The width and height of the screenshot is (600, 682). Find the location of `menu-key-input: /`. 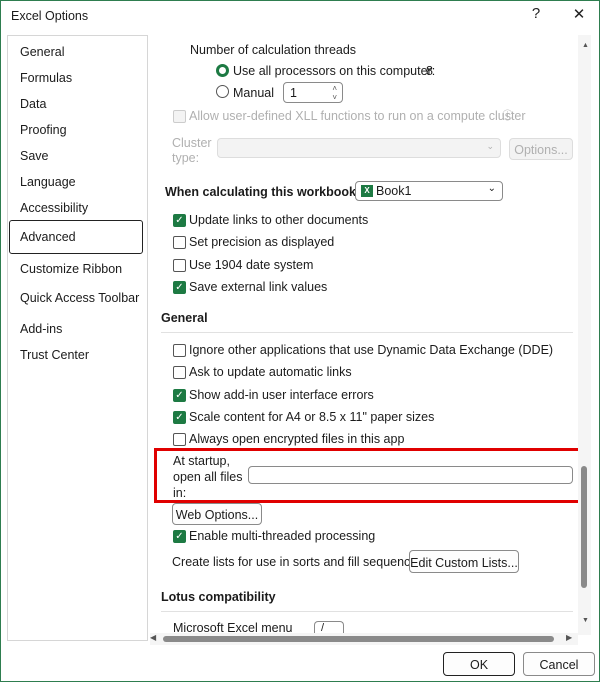

menu-key-input: / is located at coordinates (329, 627).